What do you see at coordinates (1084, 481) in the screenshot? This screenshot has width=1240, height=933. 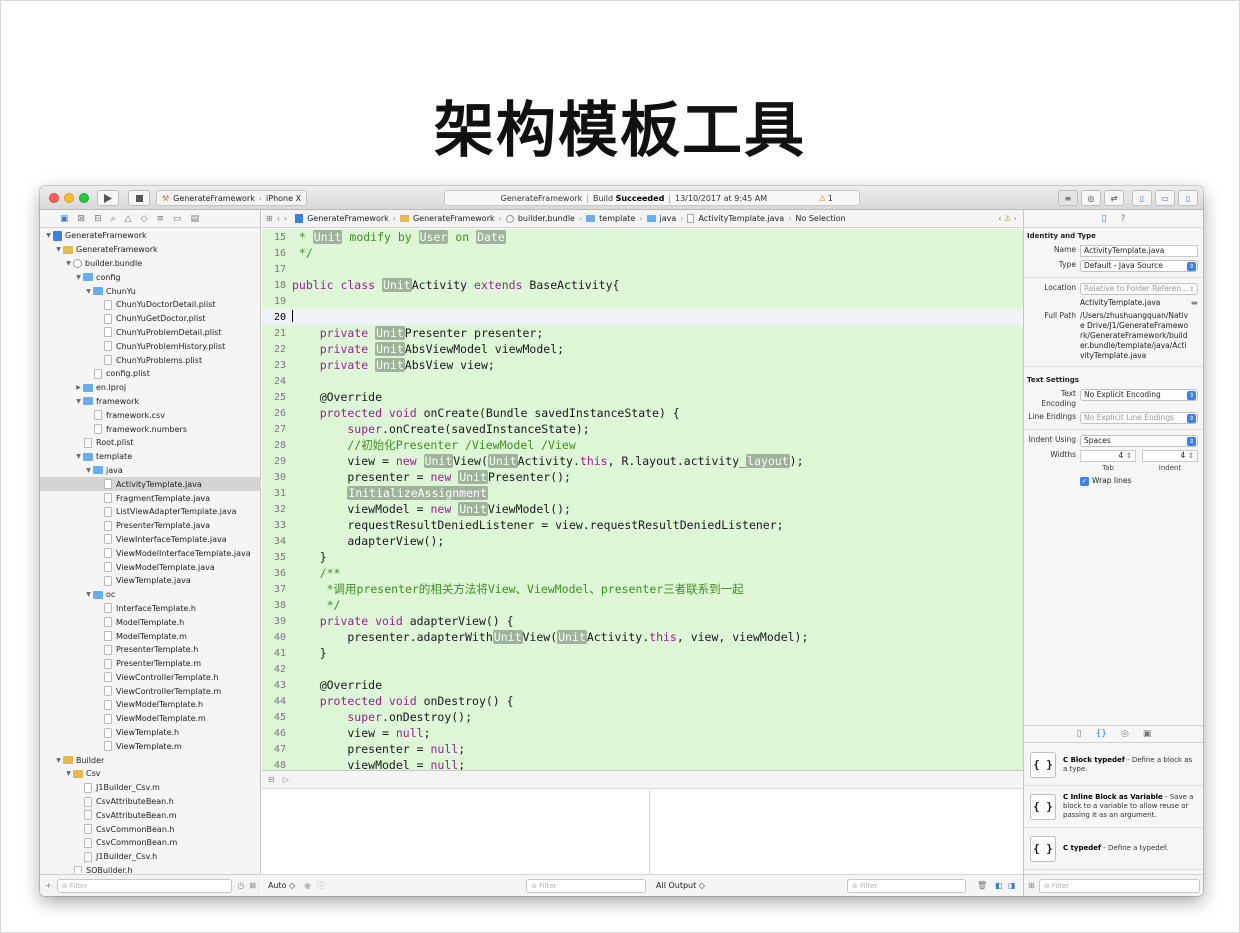 I see `wrap-lines-checkbox: ✓` at bounding box center [1084, 481].